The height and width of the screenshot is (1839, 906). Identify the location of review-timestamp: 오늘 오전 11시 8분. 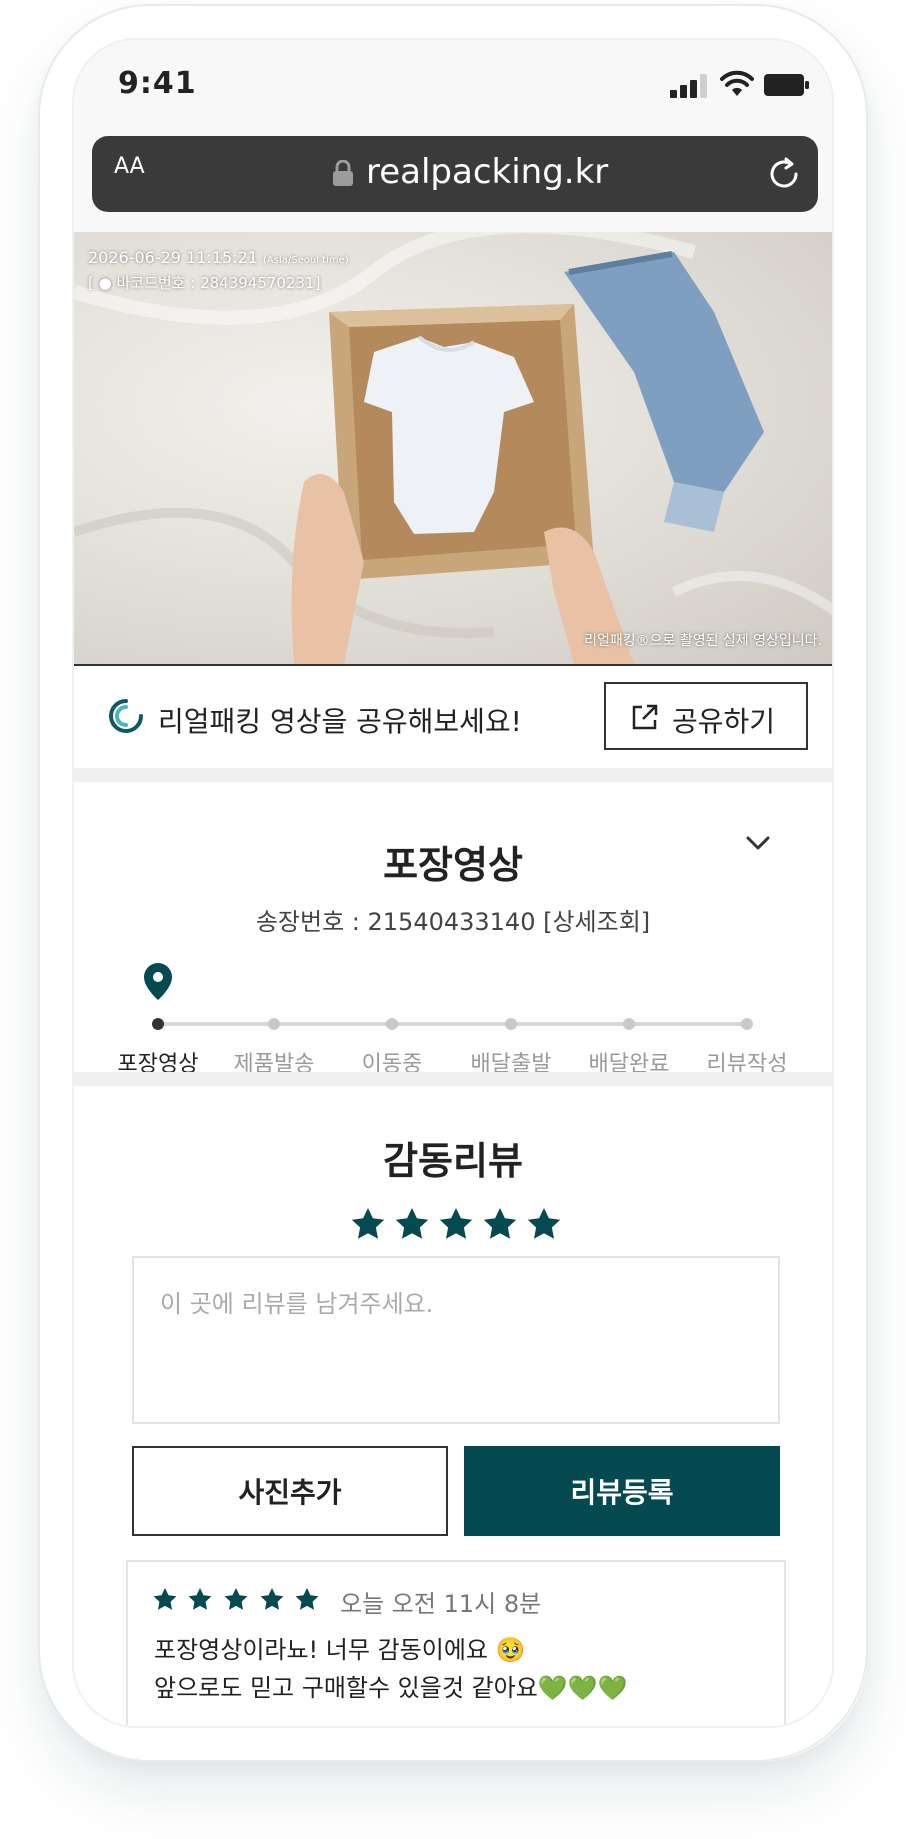
(441, 1604).